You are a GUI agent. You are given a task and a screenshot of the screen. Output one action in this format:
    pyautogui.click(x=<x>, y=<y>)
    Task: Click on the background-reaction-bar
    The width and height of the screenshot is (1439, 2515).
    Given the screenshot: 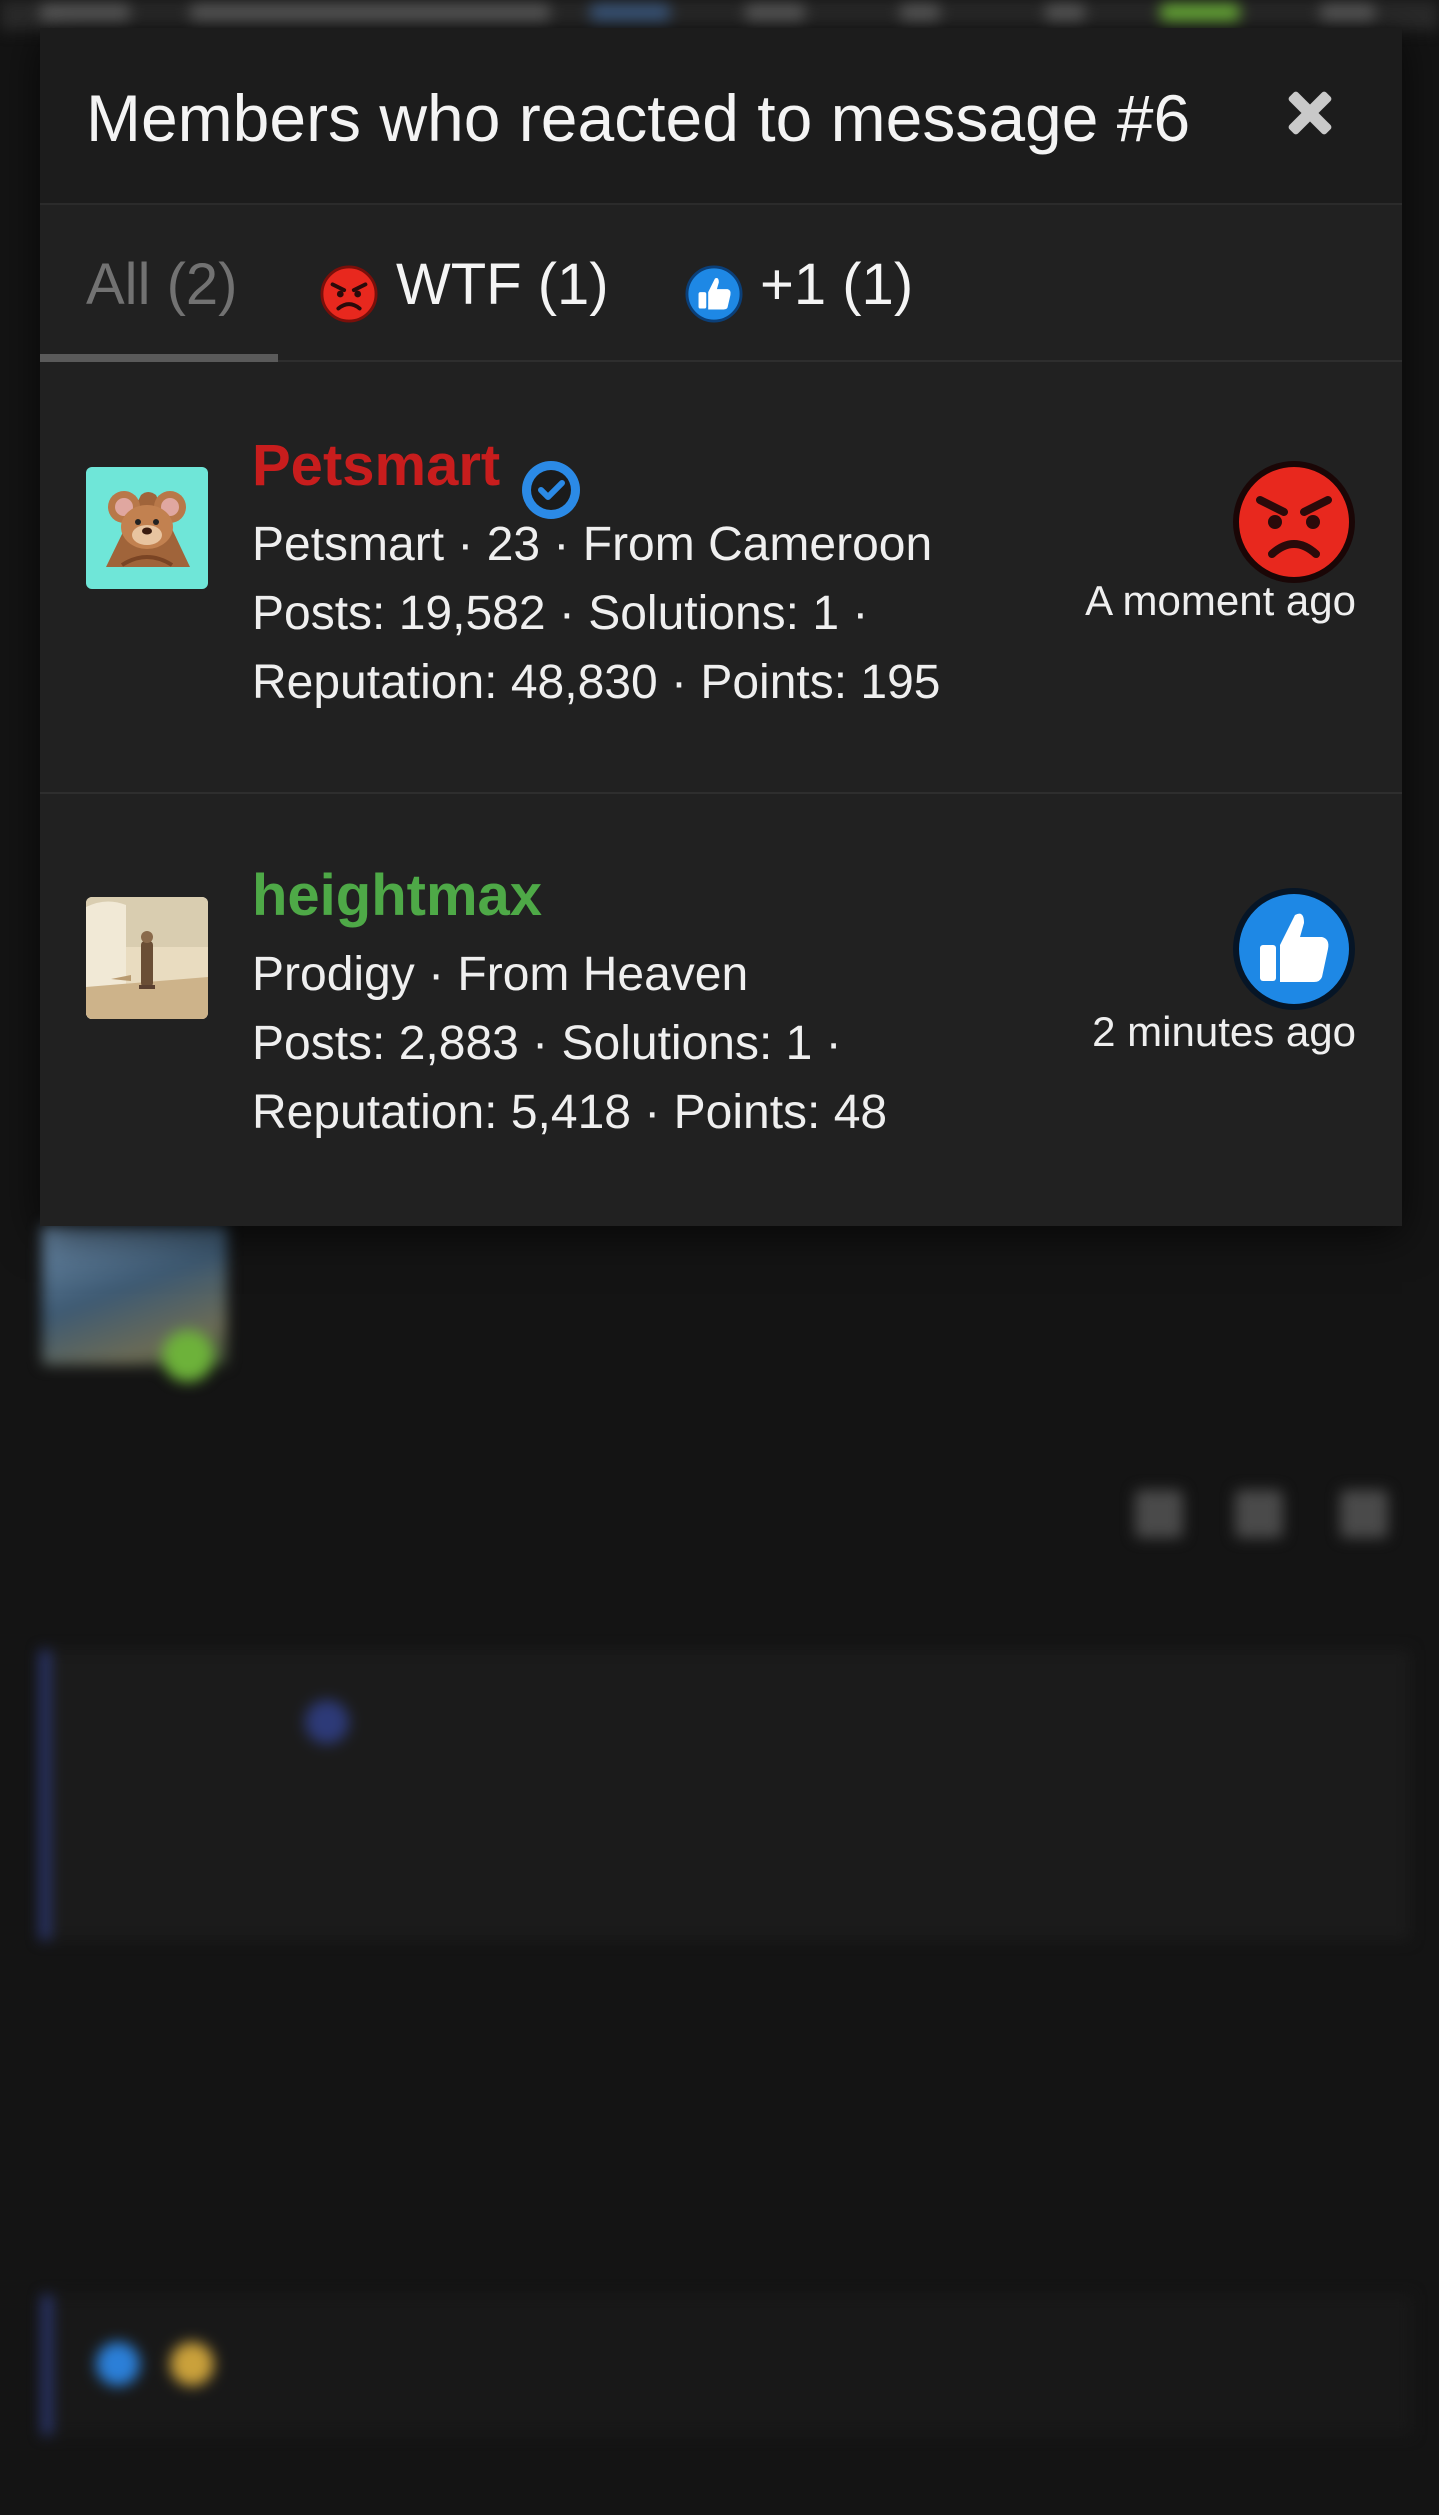 What is the action you would take?
    pyautogui.click(x=727, y=2365)
    